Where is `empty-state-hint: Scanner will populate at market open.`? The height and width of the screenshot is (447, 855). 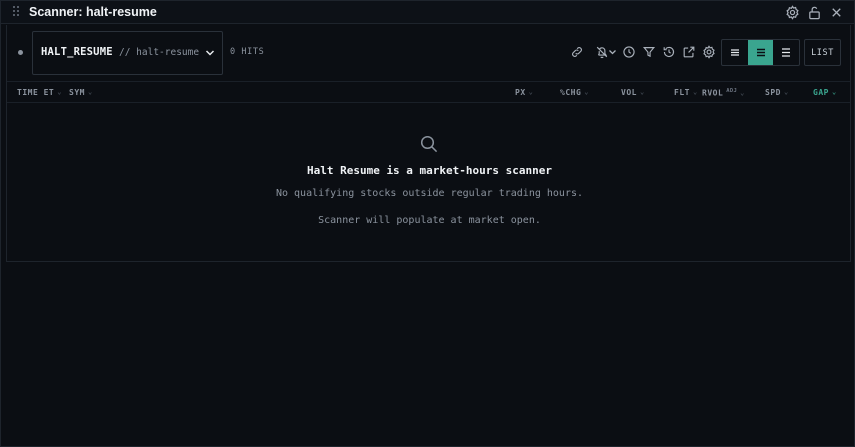
empty-state-hint: Scanner will populate at market open. is located at coordinates (429, 220).